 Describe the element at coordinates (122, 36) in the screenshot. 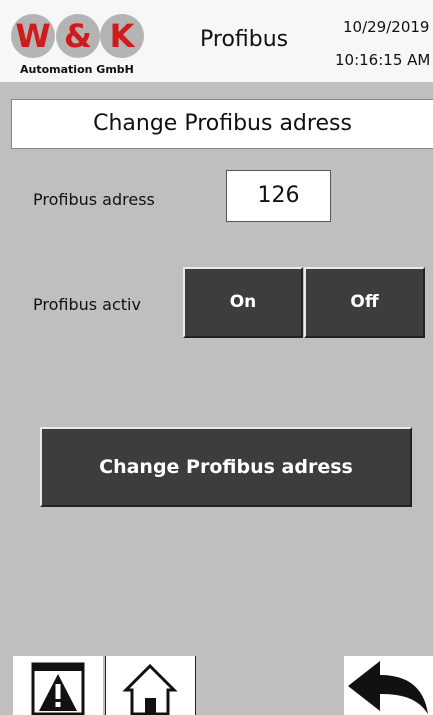

I see `logo-letter-k: K` at that location.